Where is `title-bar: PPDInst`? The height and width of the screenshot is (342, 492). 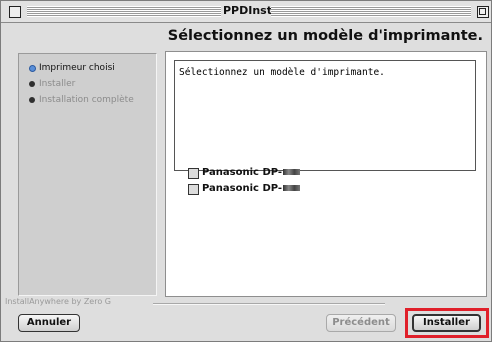 title-bar: PPDInst is located at coordinates (246, 12).